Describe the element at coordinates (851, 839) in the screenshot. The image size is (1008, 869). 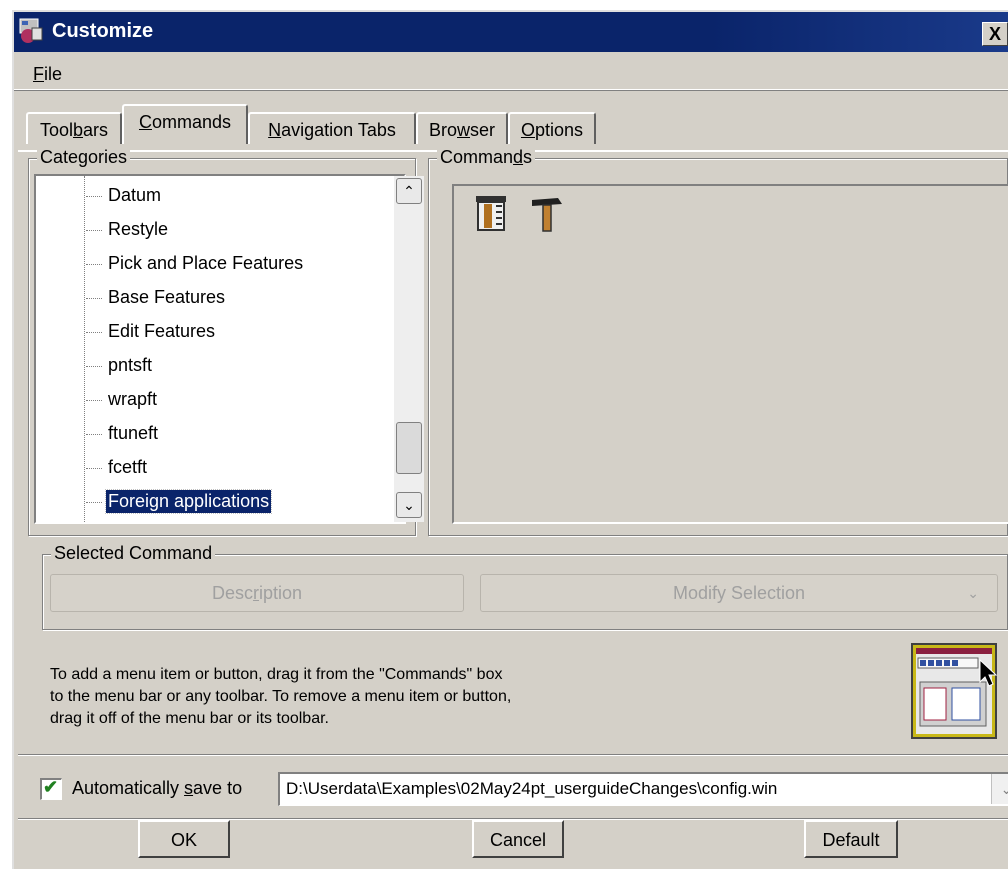
I see `default-button: Default` at that location.